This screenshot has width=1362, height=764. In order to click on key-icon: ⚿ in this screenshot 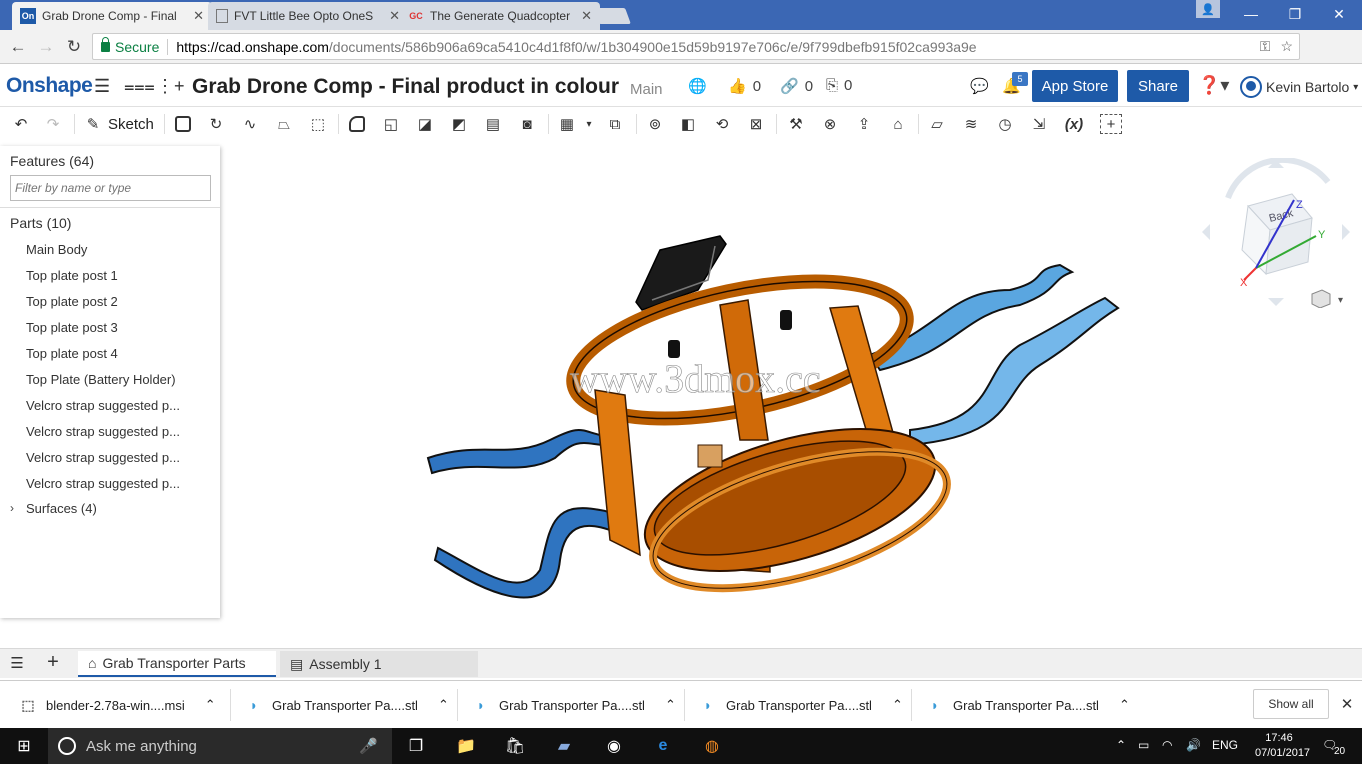, I will do `click(1265, 46)`.